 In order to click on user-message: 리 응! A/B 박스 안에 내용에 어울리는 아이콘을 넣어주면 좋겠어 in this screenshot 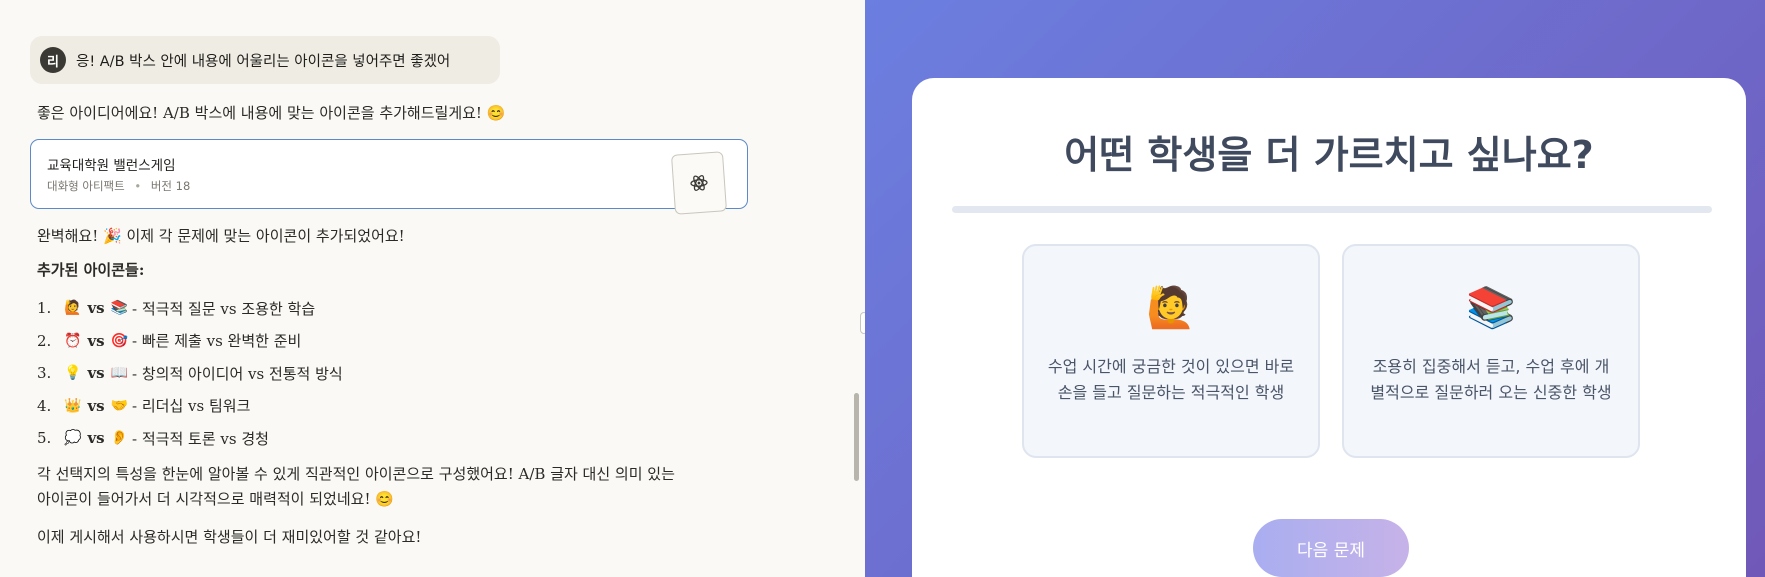, I will do `click(265, 60)`.